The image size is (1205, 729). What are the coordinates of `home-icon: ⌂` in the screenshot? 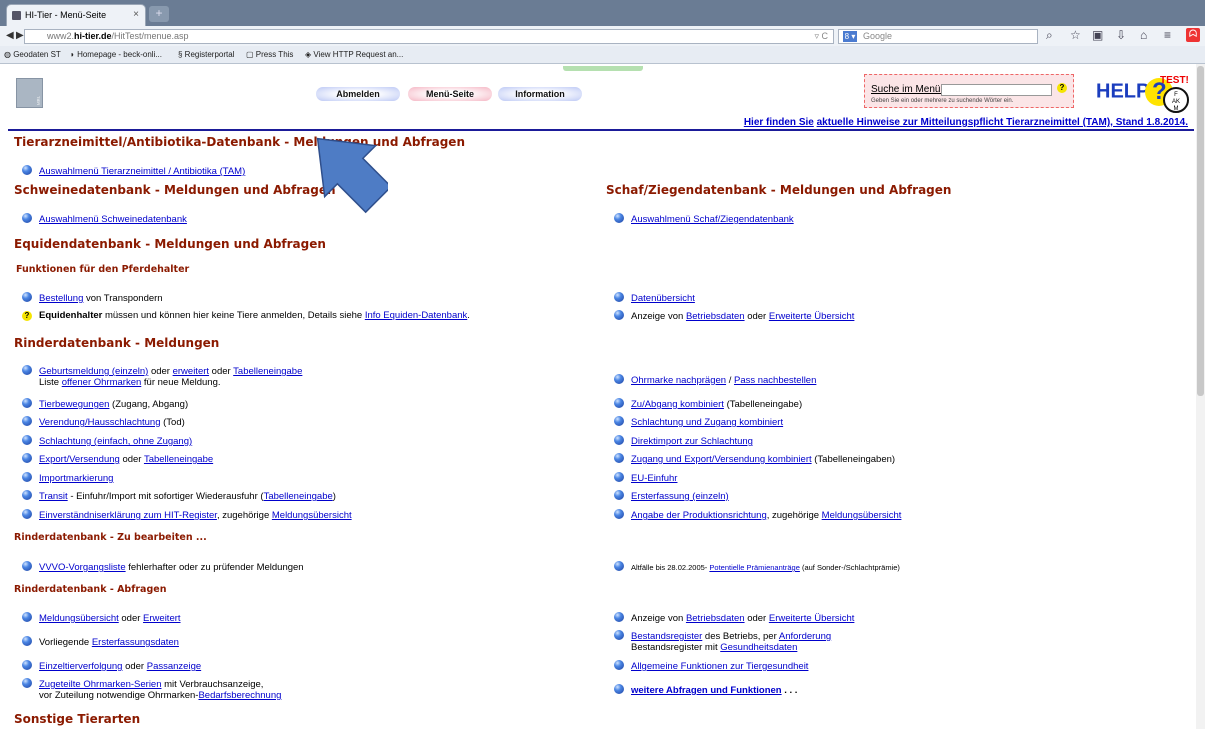 It's located at (1143, 35).